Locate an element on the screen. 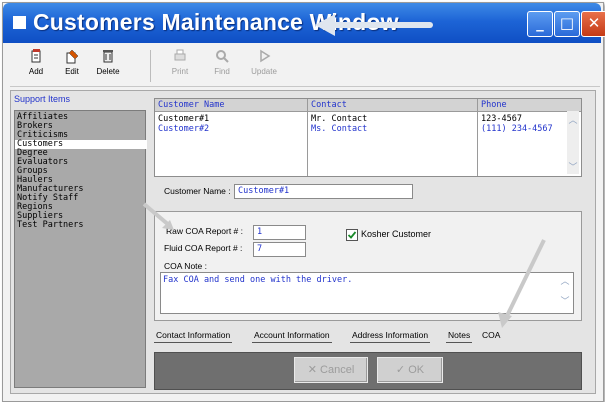 The height and width of the screenshot is (402, 605). find-button: Find is located at coordinates (222, 66).